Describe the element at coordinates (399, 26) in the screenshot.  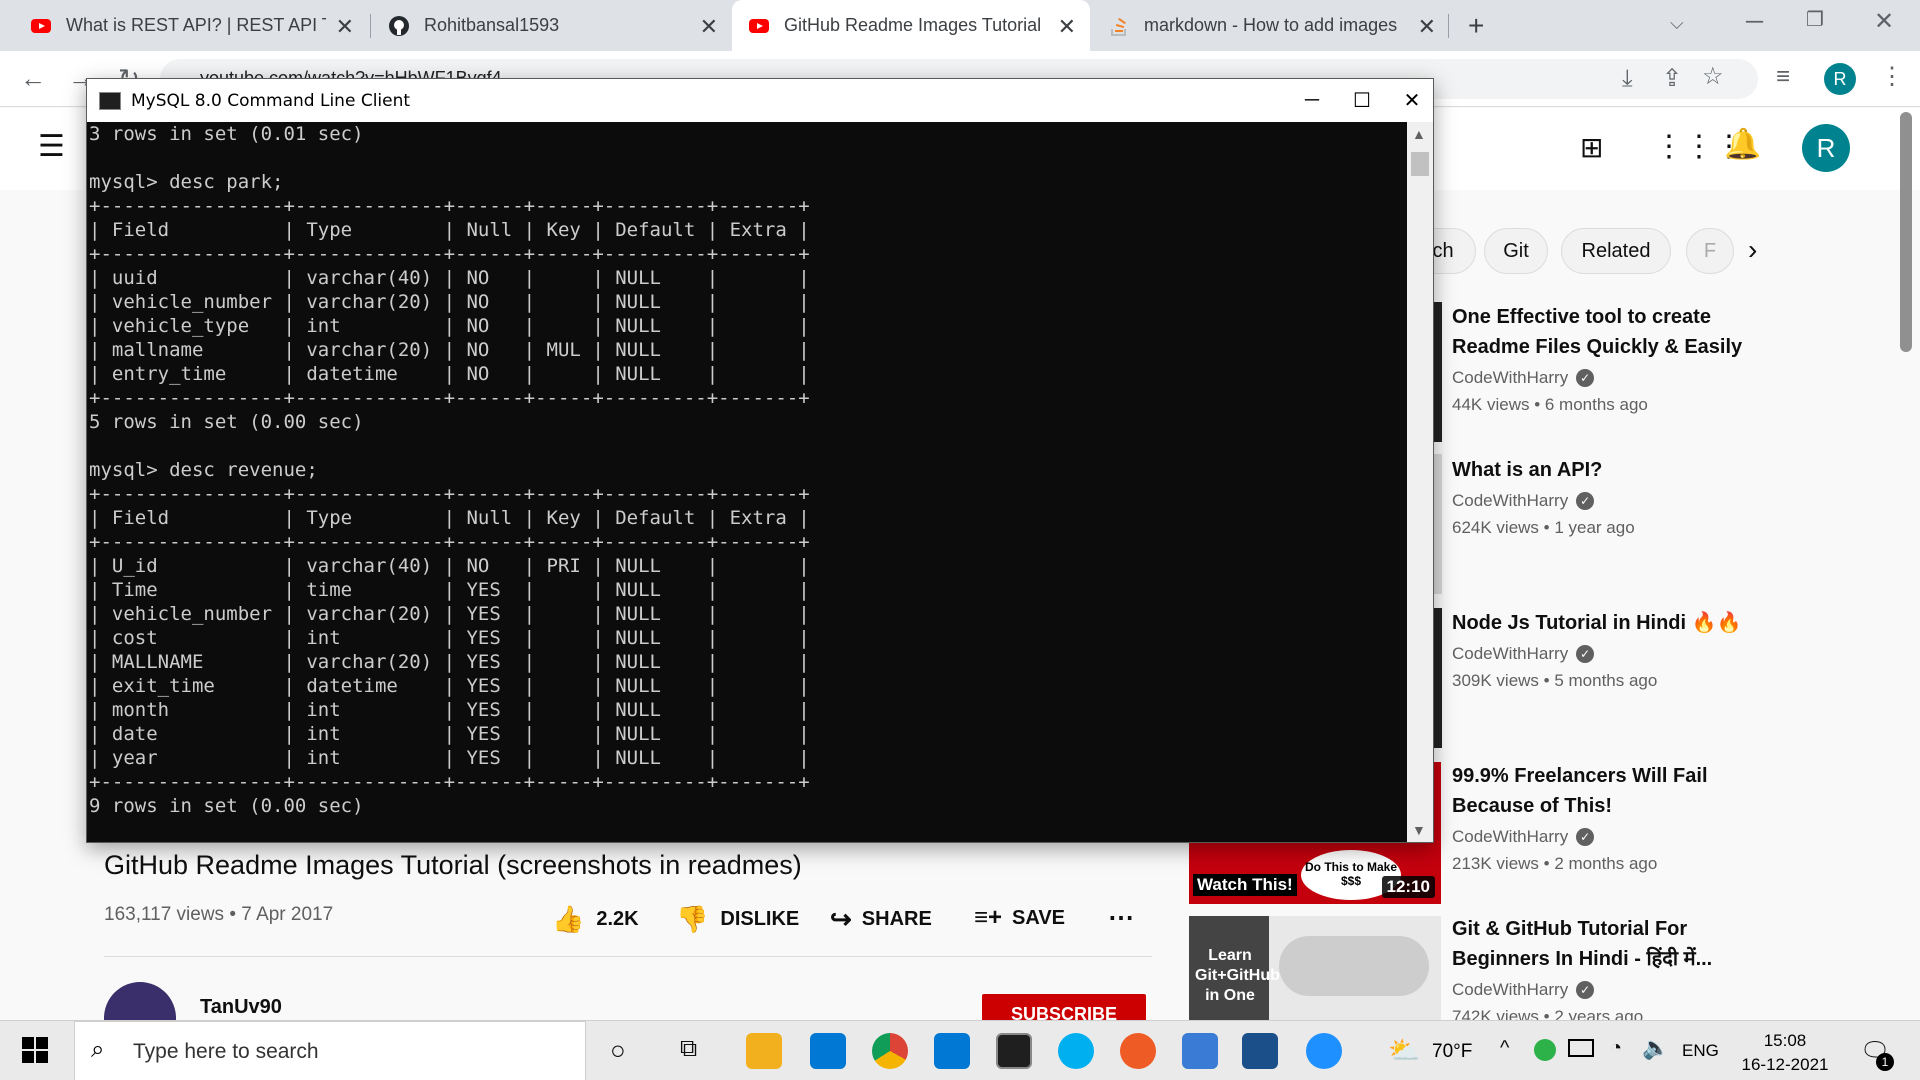
I see `github-icon` at that location.